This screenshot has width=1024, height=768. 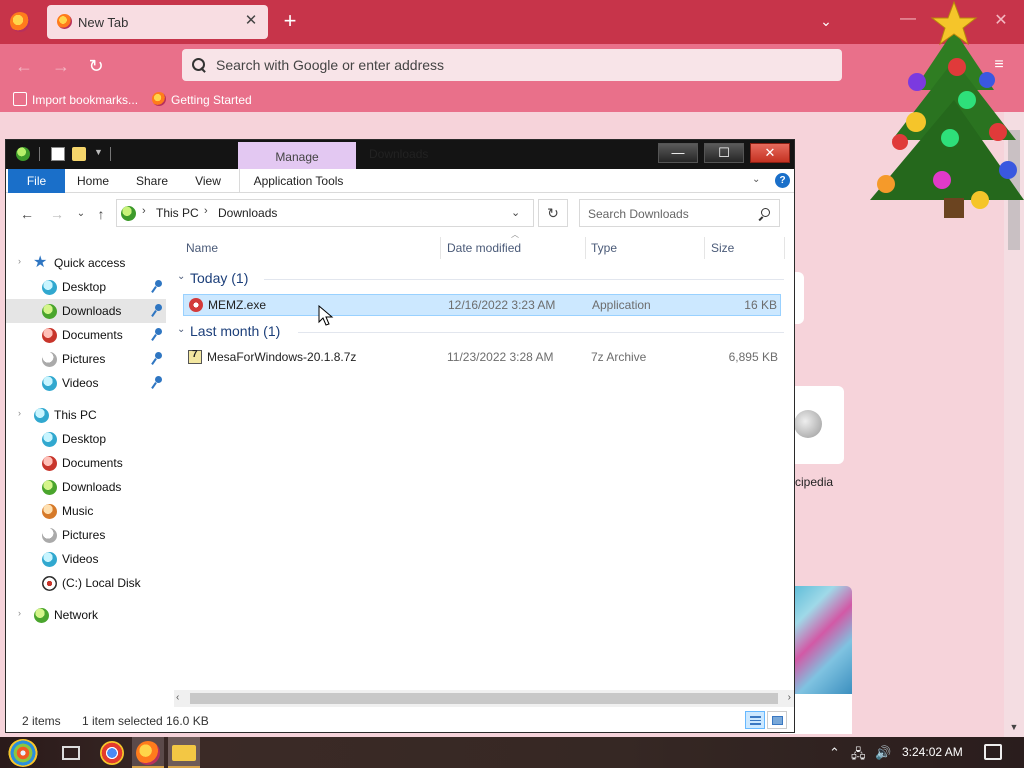 What do you see at coordinates (101, 214) in the screenshot?
I see `up-button: ↑` at bounding box center [101, 214].